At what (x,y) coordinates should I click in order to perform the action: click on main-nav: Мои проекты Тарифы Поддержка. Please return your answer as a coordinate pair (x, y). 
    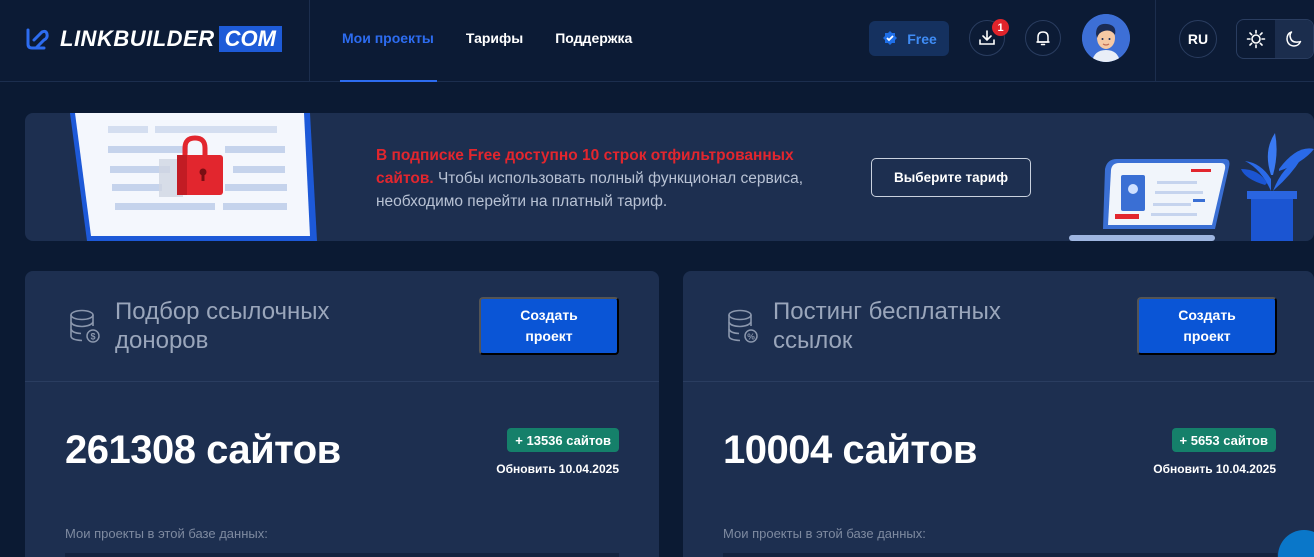
    Looking at the image, I should click on (487, 38).